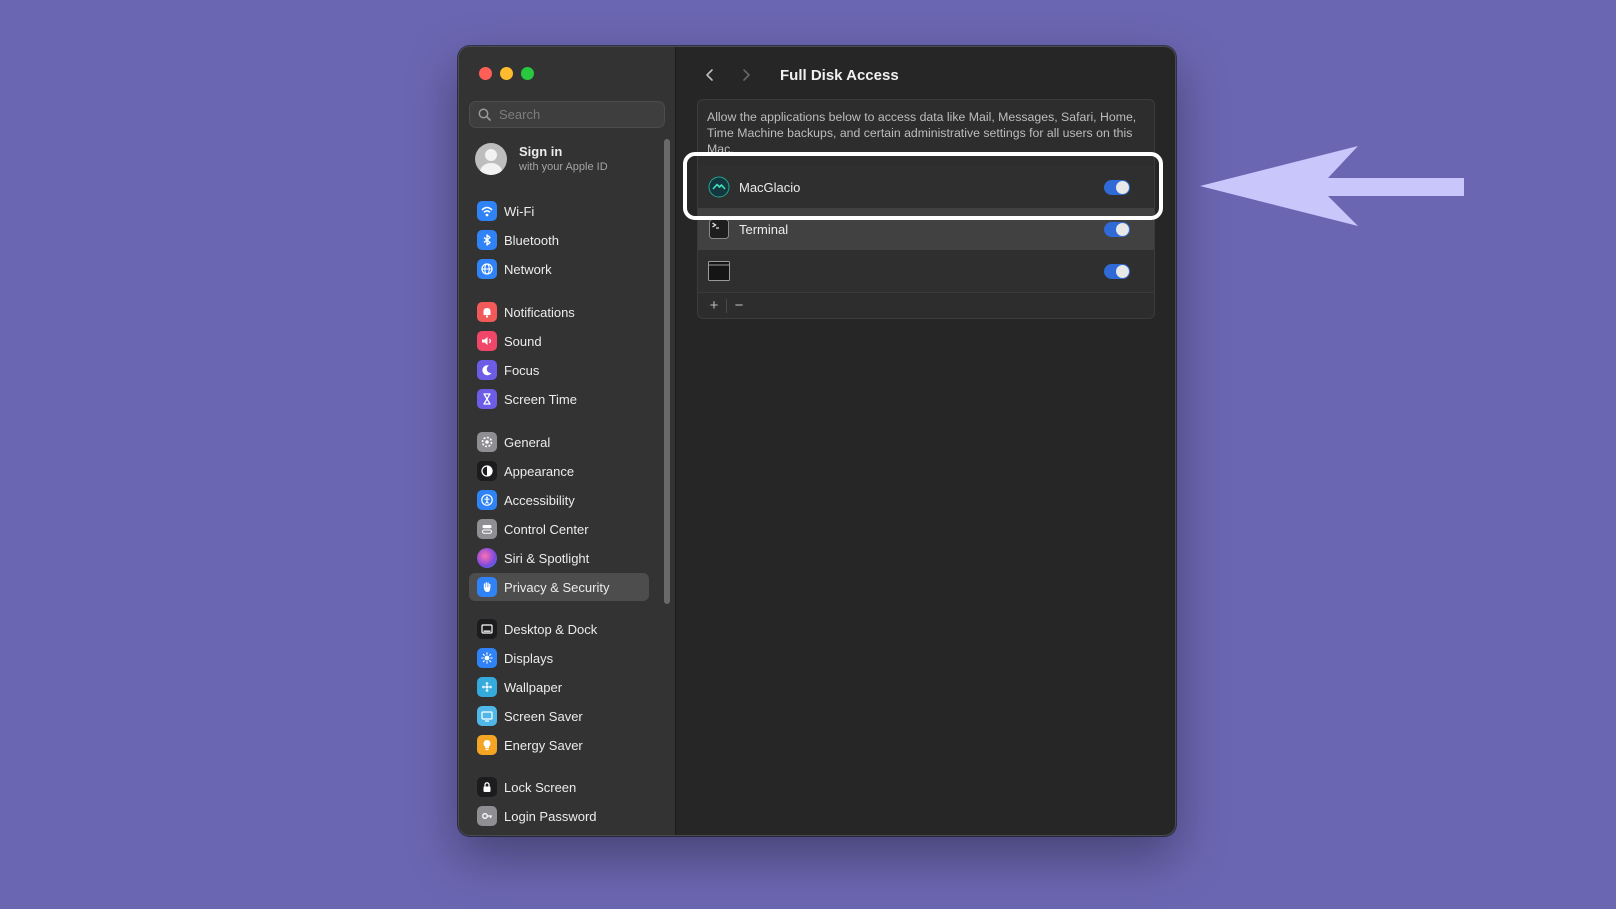  What do you see at coordinates (528, 269) in the screenshot?
I see `sidebar-item-label: Network` at bounding box center [528, 269].